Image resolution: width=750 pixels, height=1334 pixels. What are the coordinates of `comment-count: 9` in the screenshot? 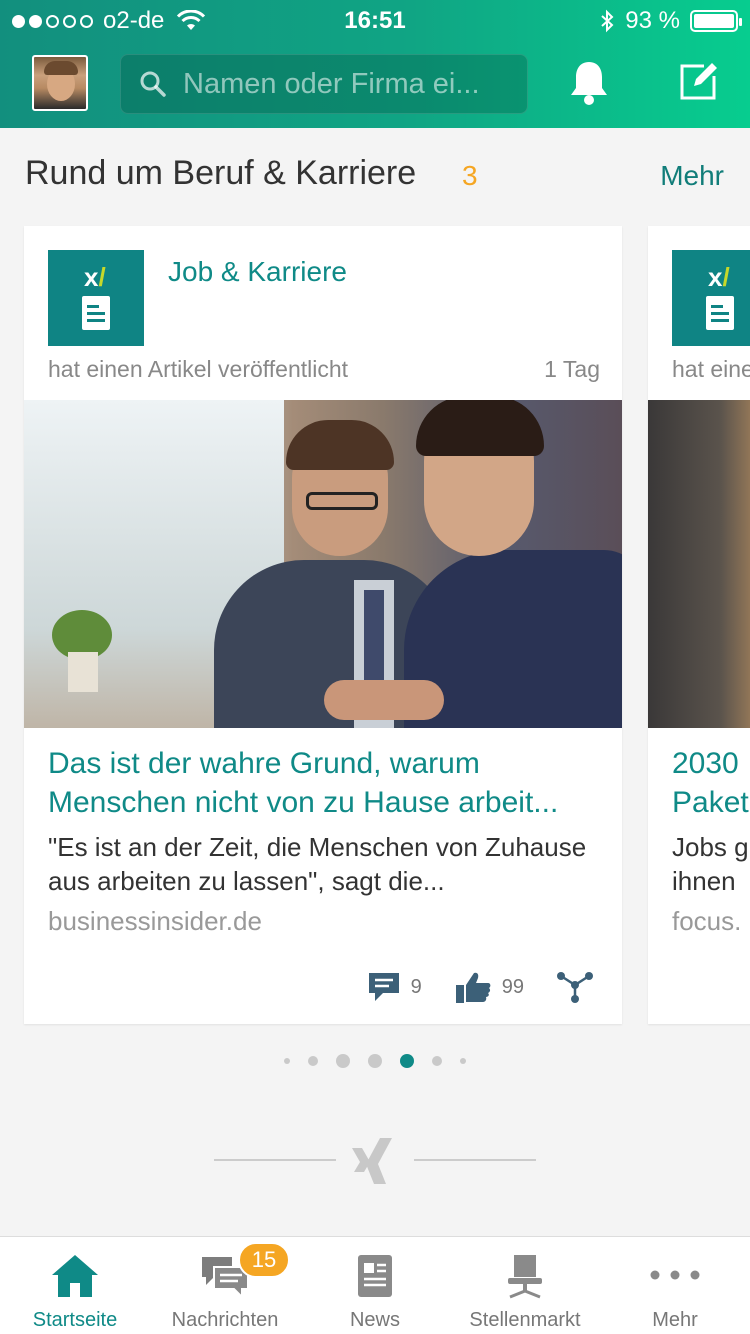 It's located at (416, 986).